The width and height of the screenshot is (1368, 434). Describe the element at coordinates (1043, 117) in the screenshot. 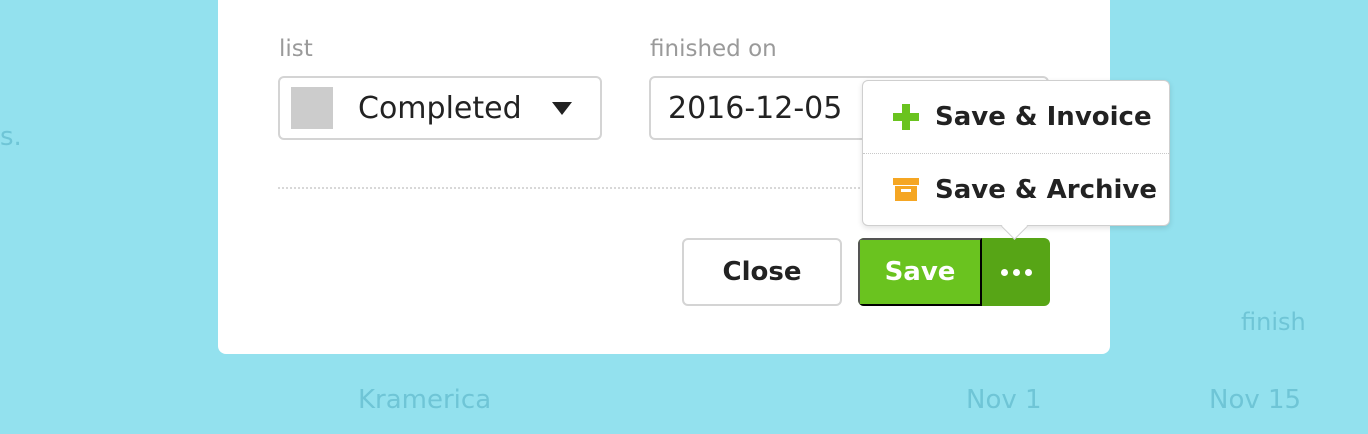

I see `menu-item-label: Save & Invoice` at that location.